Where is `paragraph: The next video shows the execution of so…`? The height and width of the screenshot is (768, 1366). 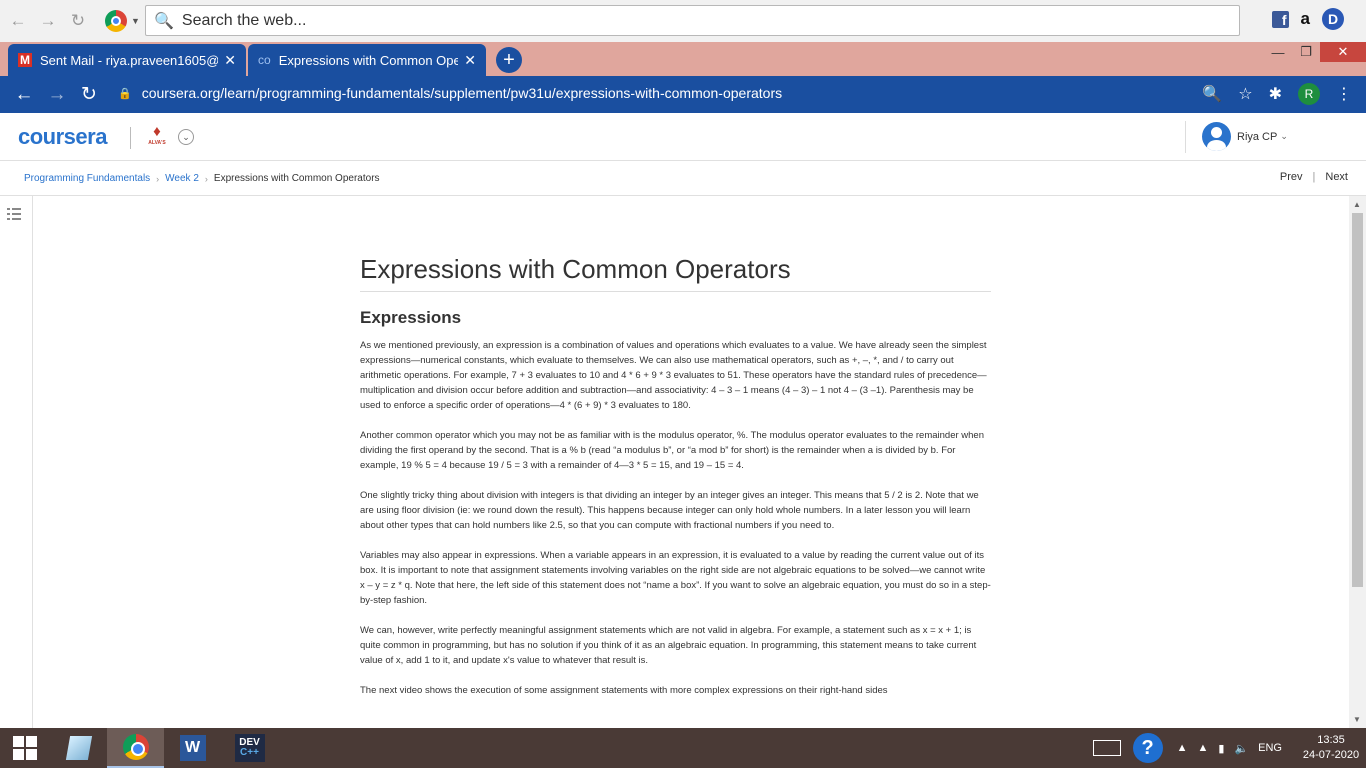 paragraph: The next video shows the execution of so… is located at coordinates (624, 690).